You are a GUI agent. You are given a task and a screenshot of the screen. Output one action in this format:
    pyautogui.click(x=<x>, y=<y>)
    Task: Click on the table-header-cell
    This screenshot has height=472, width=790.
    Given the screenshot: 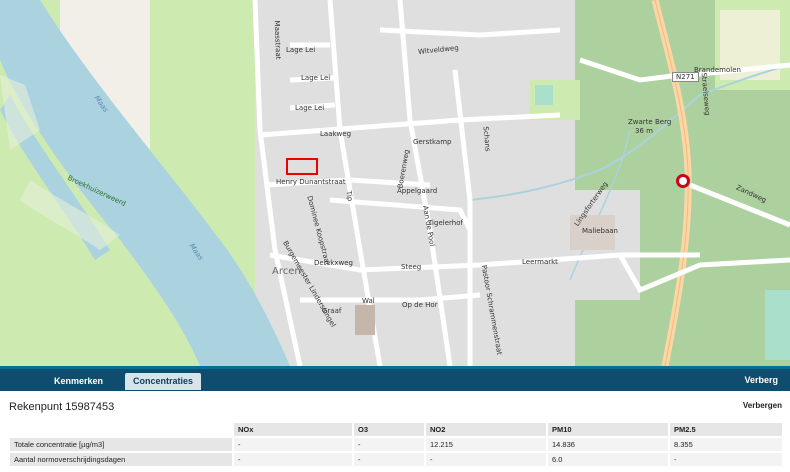 What is the action you would take?
    pyautogui.click(x=121, y=429)
    